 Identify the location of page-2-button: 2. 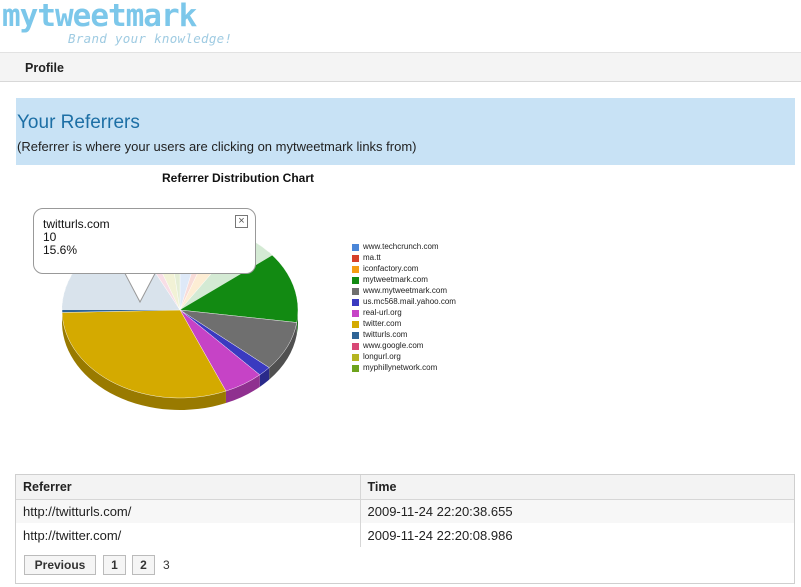
(143, 565).